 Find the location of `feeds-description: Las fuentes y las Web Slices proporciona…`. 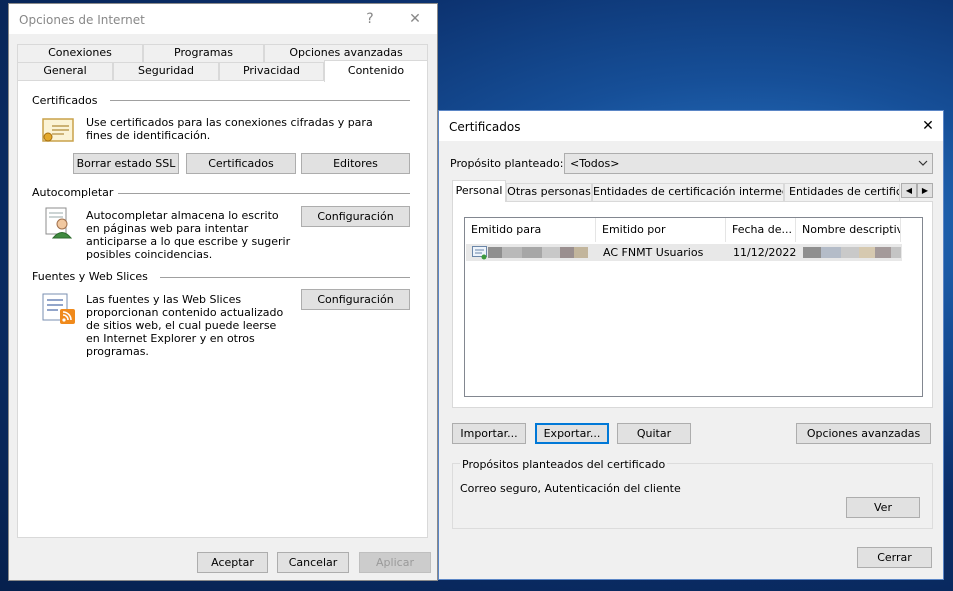

feeds-description: Las fuentes y las Web Slices proporciona… is located at coordinates (185, 325).